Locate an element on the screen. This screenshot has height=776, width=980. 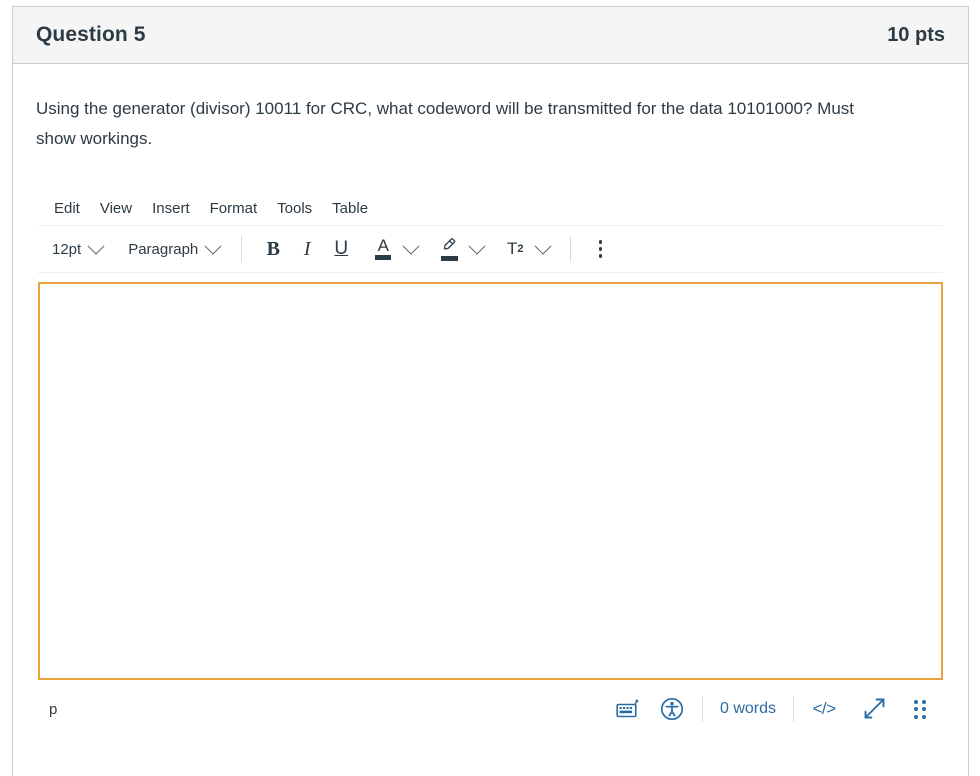
block-format-select: Paragraph is located at coordinates (173, 249).